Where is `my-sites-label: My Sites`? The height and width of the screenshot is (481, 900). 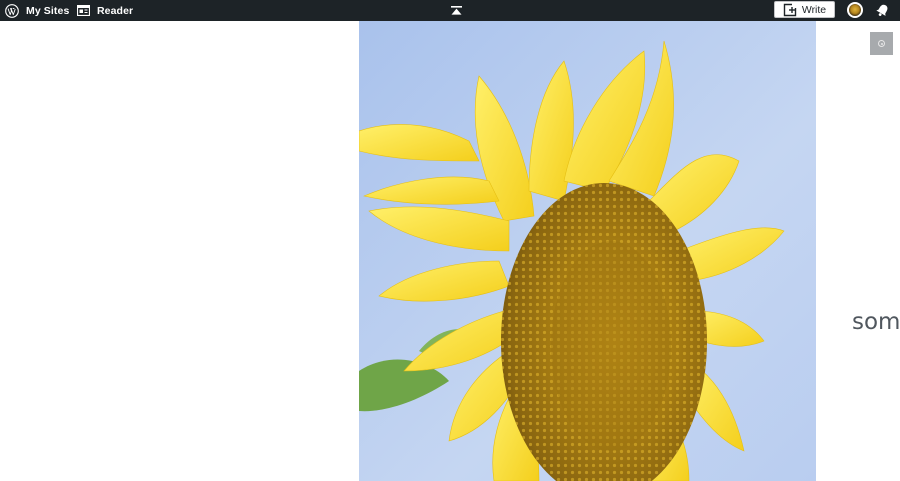 my-sites-label: My Sites is located at coordinates (48, 10).